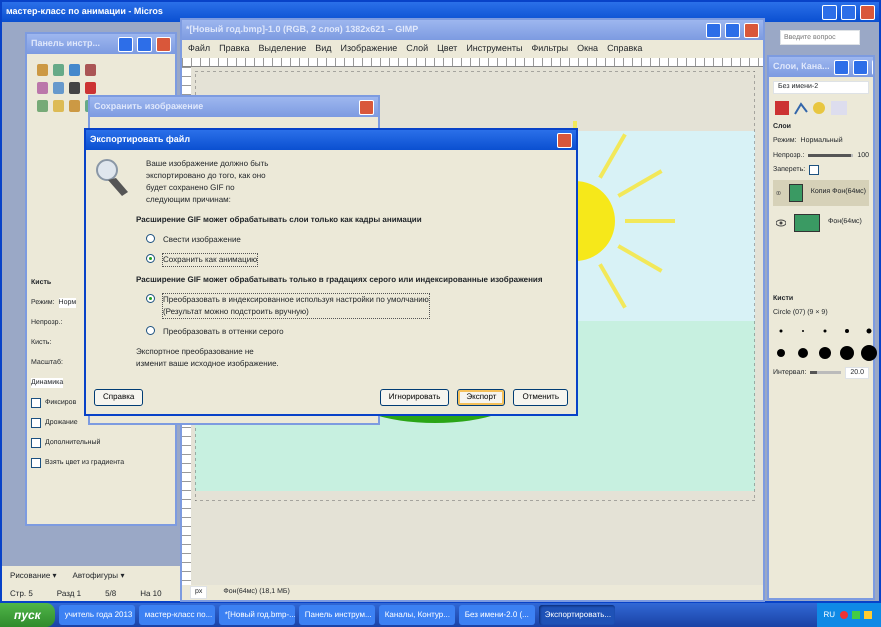 The width and height of the screenshot is (881, 627). What do you see at coordinates (282, 49) in the screenshot?
I see `menu-item: Выделение` at bounding box center [282, 49].